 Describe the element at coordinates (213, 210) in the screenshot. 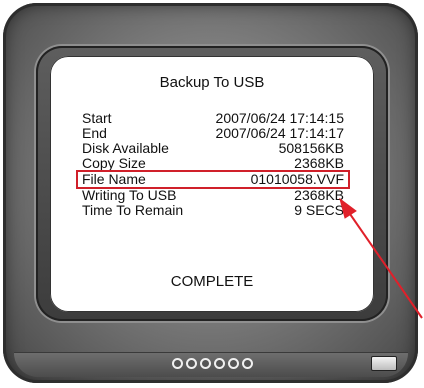

I see `row-time-to-remain: Time To Remain 9 SECS` at that location.